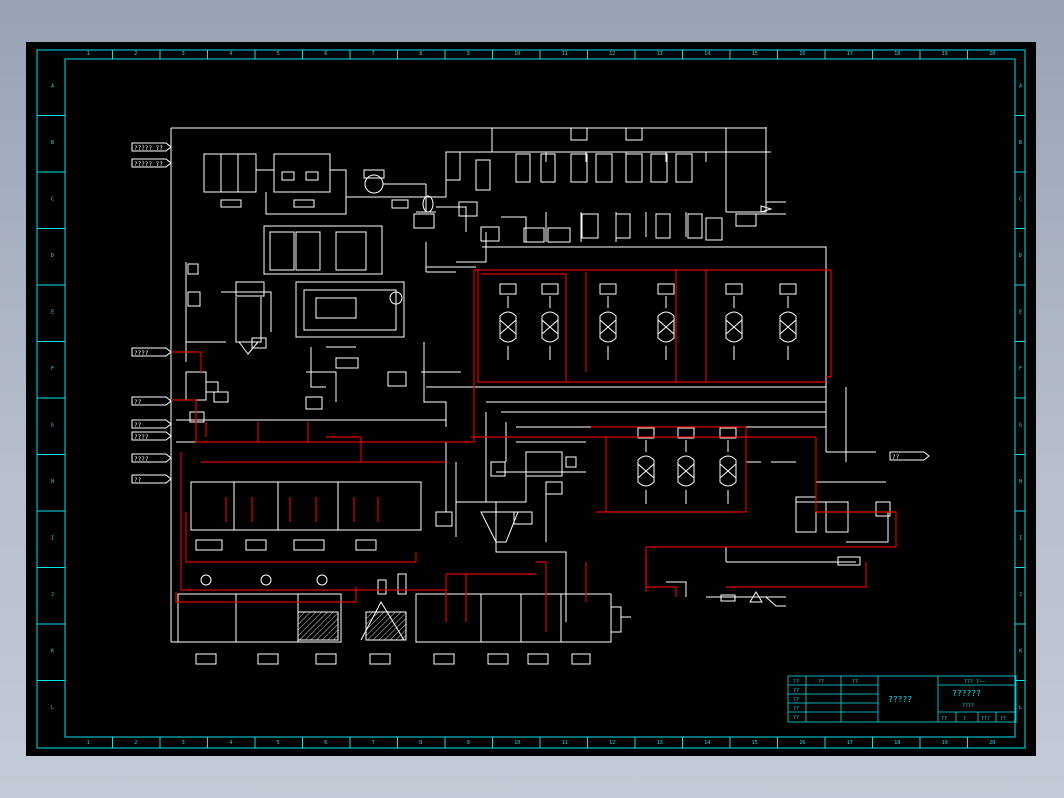 The height and width of the screenshot is (798, 1064). What do you see at coordinates (896, 457) in the screenshot?
I see `outlet-label-right: ??` at bounding box center [896, 457].